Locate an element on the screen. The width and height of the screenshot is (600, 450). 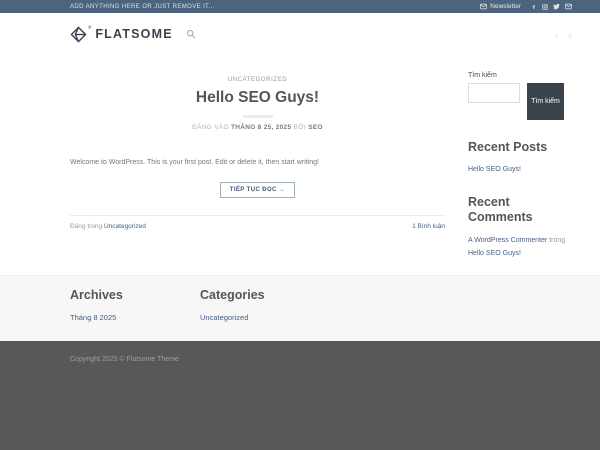
site-logo: ® FLATSOME is located at coordinates (121, 33).